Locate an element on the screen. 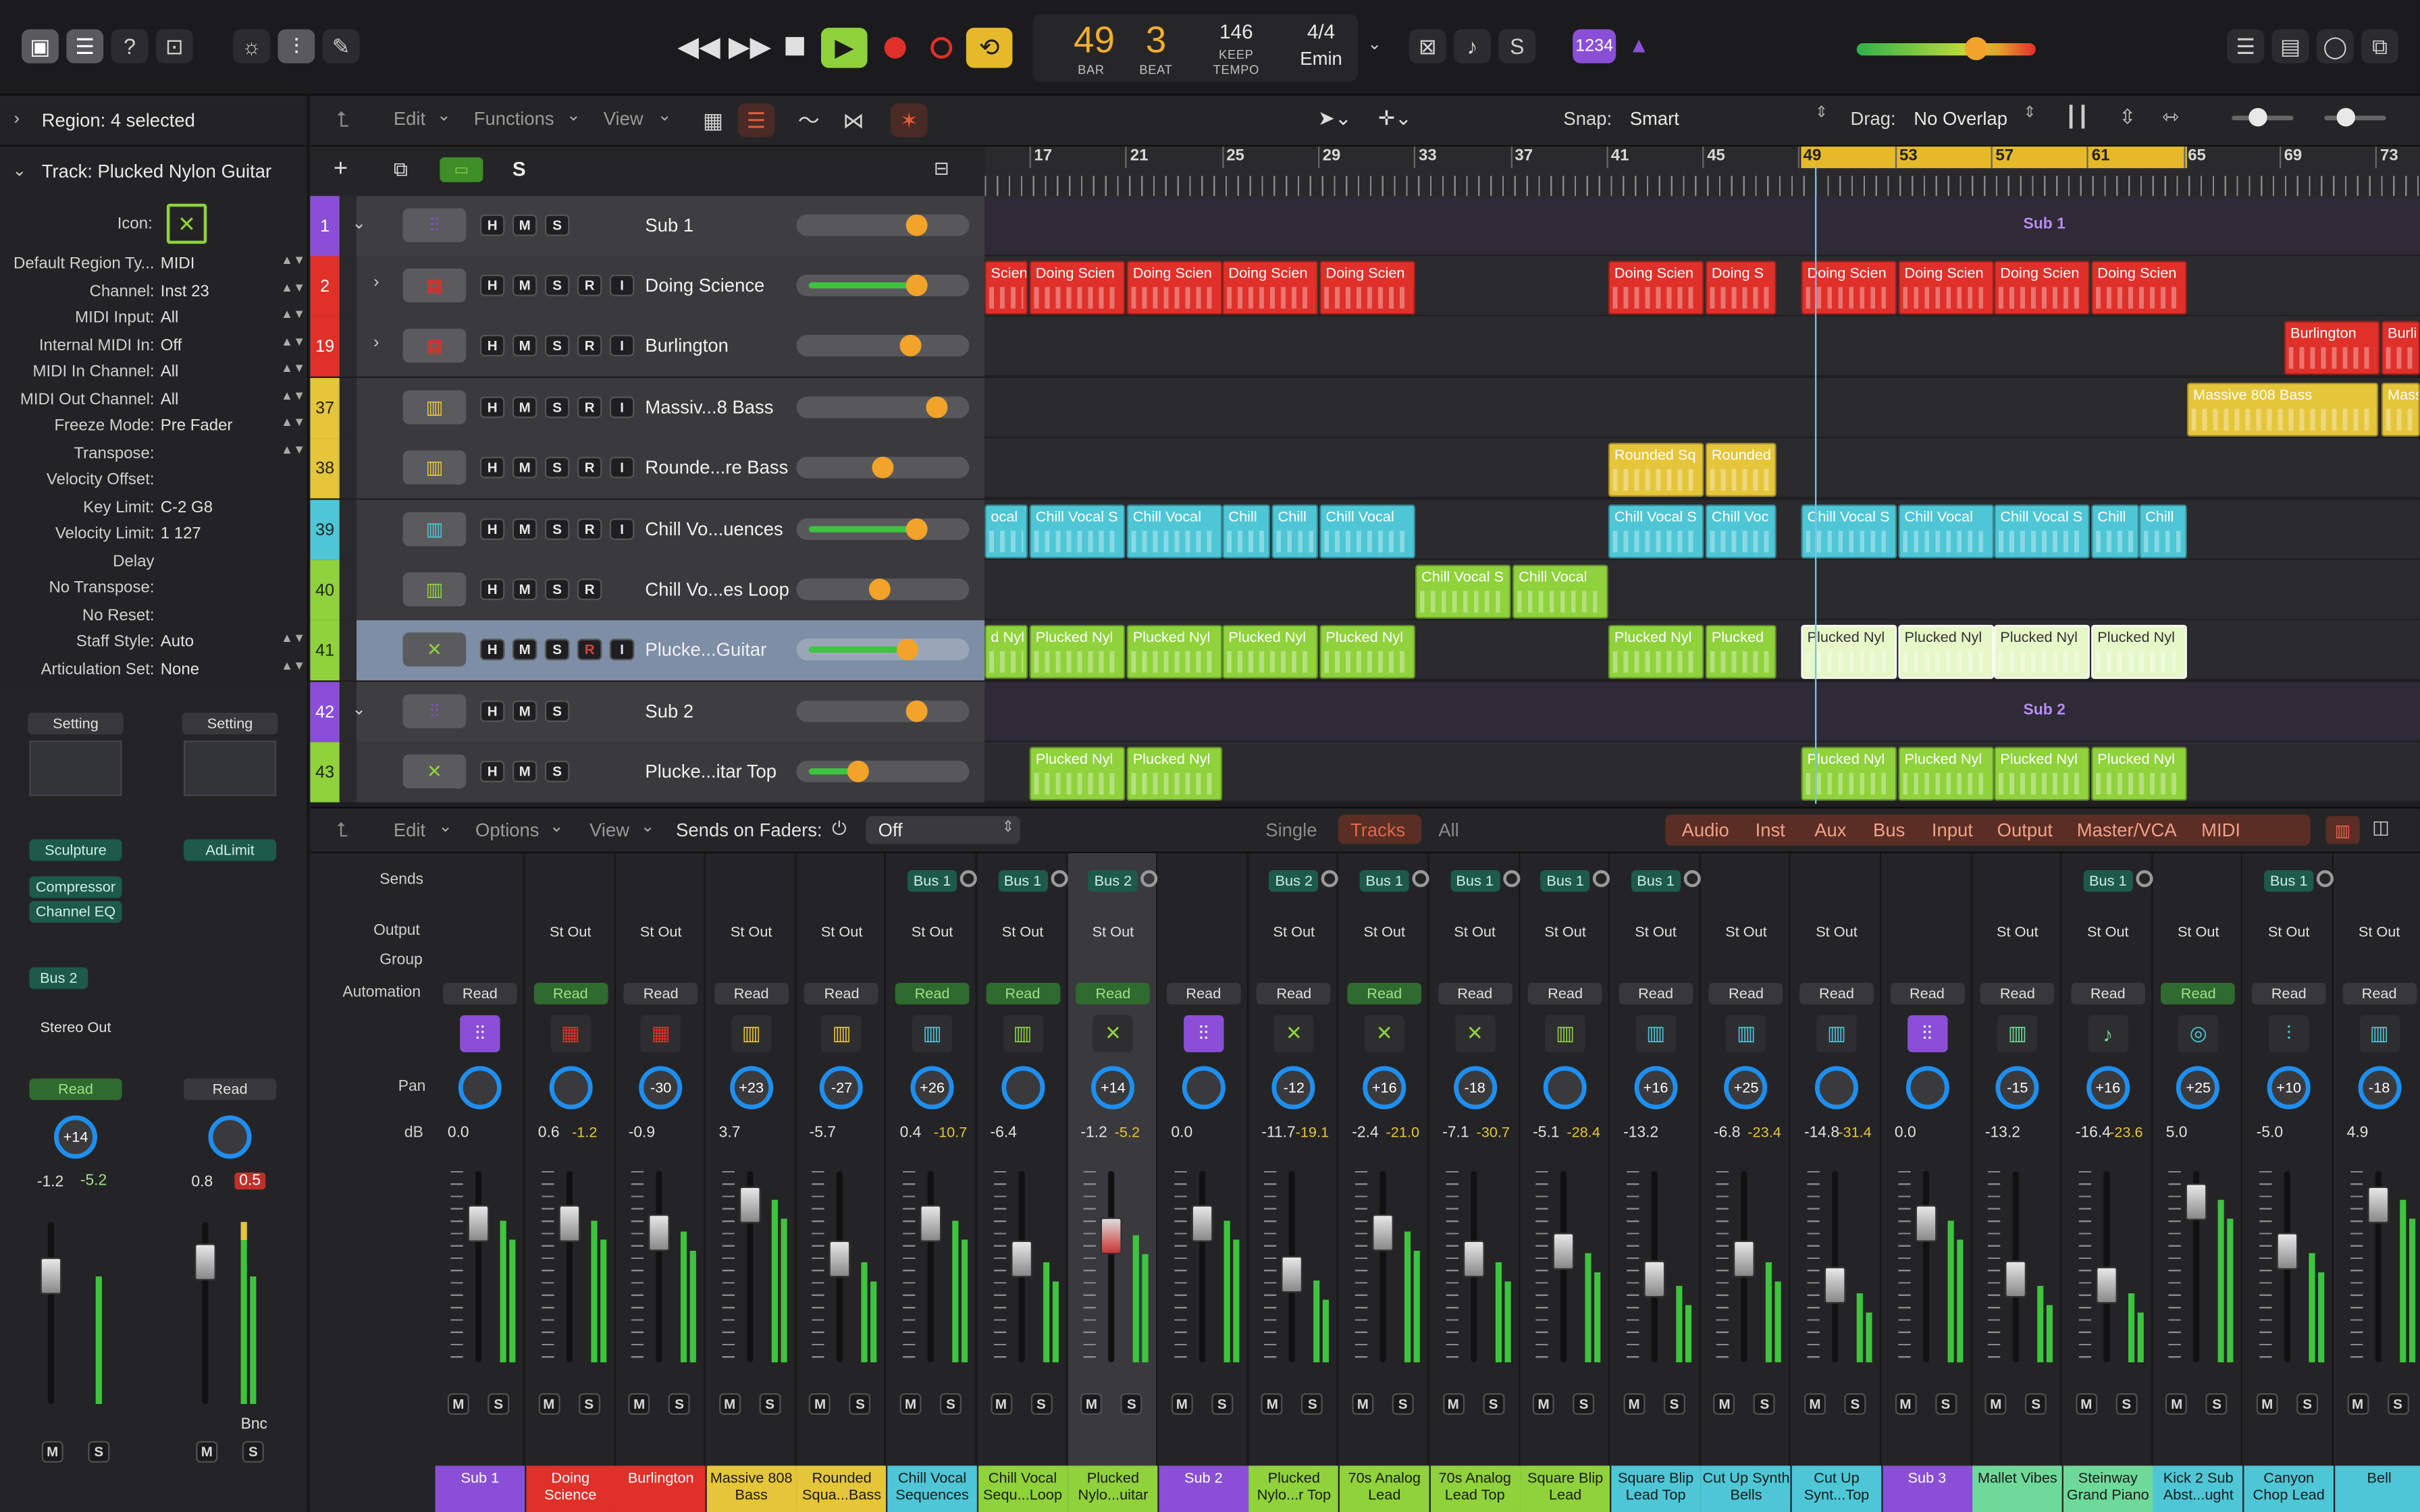 The width and height of the screenshot is (2420, 1512). track-name: Burlington is located at coordinates (687, 345).